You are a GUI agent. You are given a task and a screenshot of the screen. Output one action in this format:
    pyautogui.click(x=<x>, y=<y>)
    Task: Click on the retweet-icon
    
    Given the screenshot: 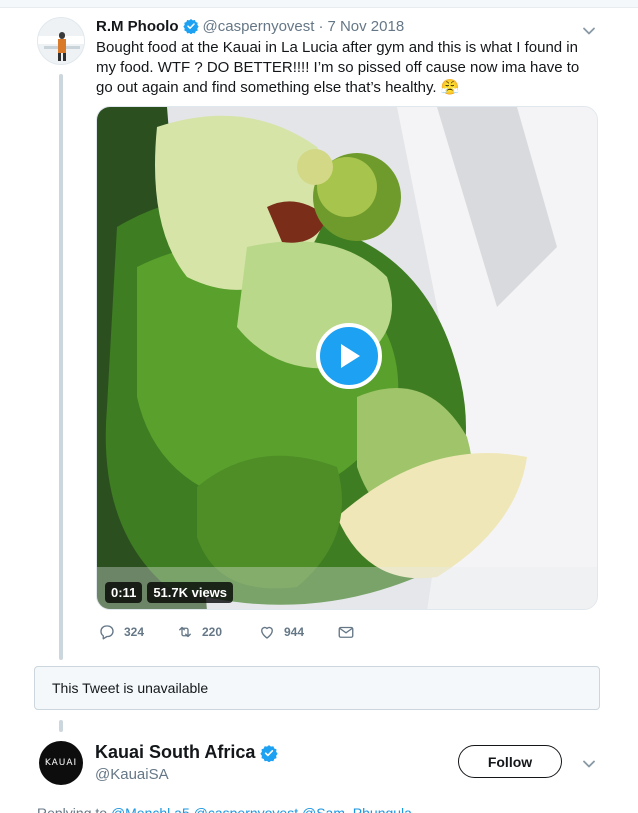 What is the action you would take?
    pyautogui.click(x=185, y=632)
    